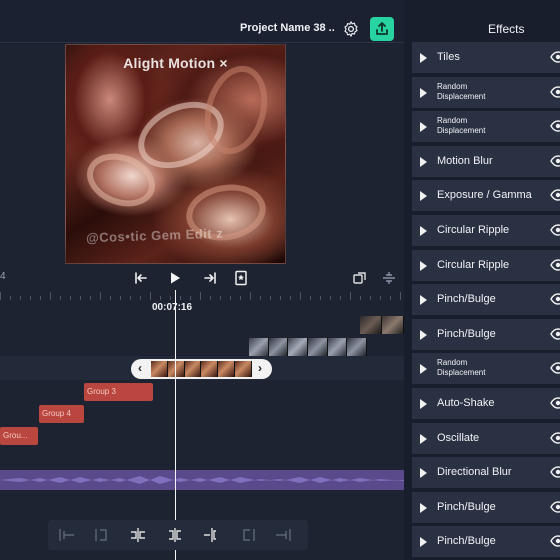  Describe the element at coordinates (506, 29) in the screenshot. I see `effects-title: Effects` at that location.